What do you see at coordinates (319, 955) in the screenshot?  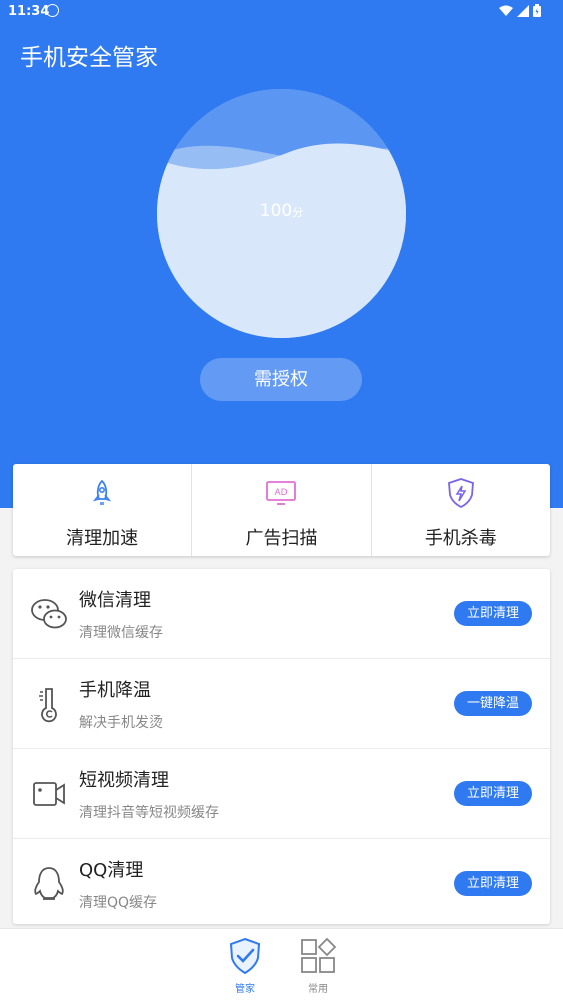 I see `apps-grid-icon` at bounding box center [319, 955].